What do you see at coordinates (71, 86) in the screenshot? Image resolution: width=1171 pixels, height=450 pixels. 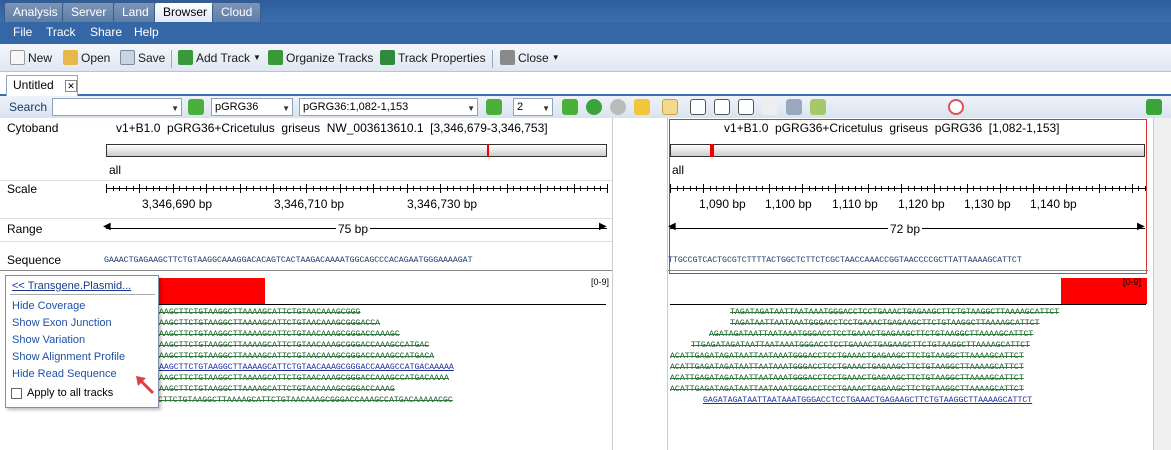 I see `close-icon: ✕` at bounding box center [71, 86].